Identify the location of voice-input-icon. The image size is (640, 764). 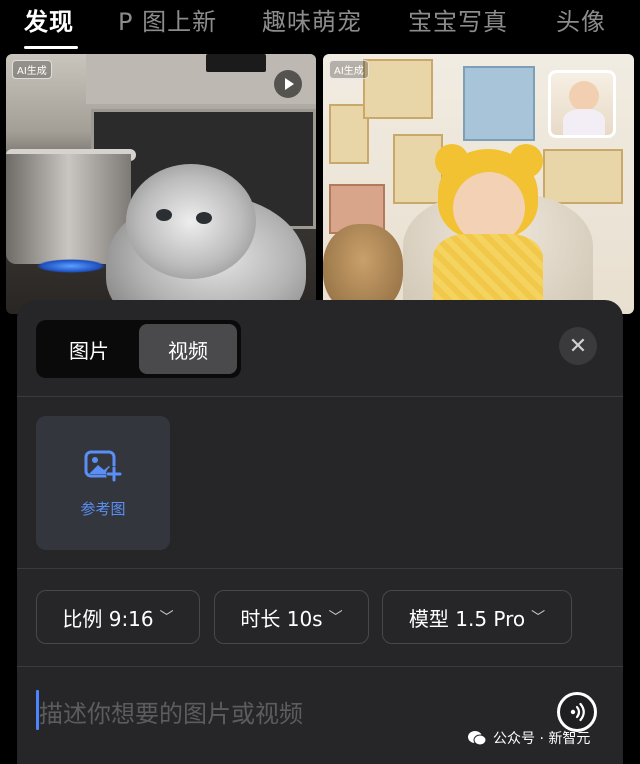
(577, 712).